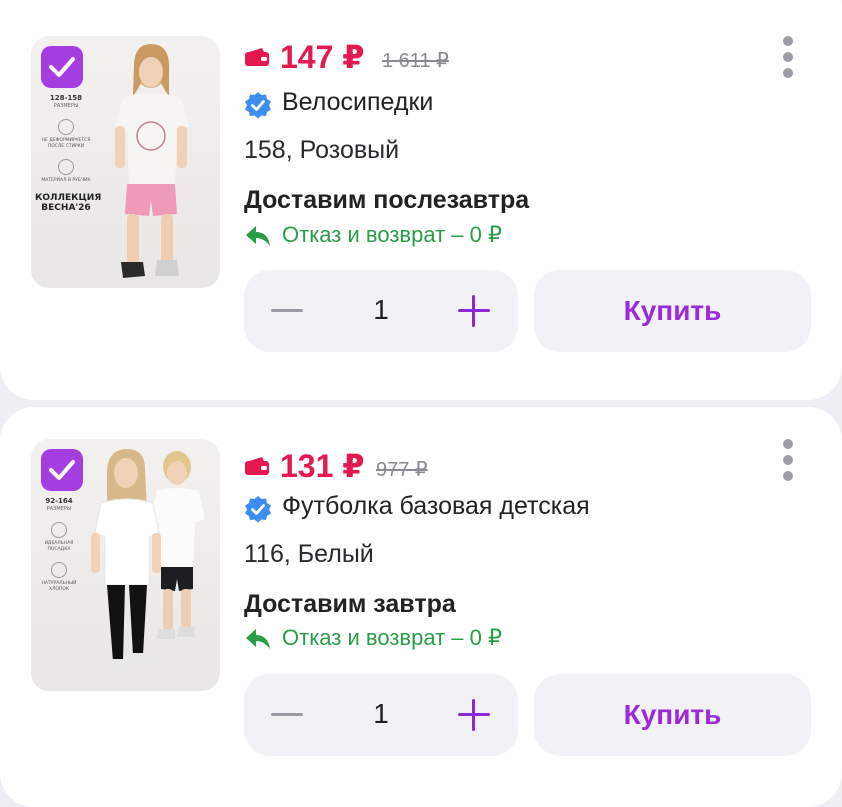  Describe the element at coordinates (59, 546) in the screenshot. I see `image-feature: ИДЕАЛЬНАЯ ПОСАДКА` at that location.